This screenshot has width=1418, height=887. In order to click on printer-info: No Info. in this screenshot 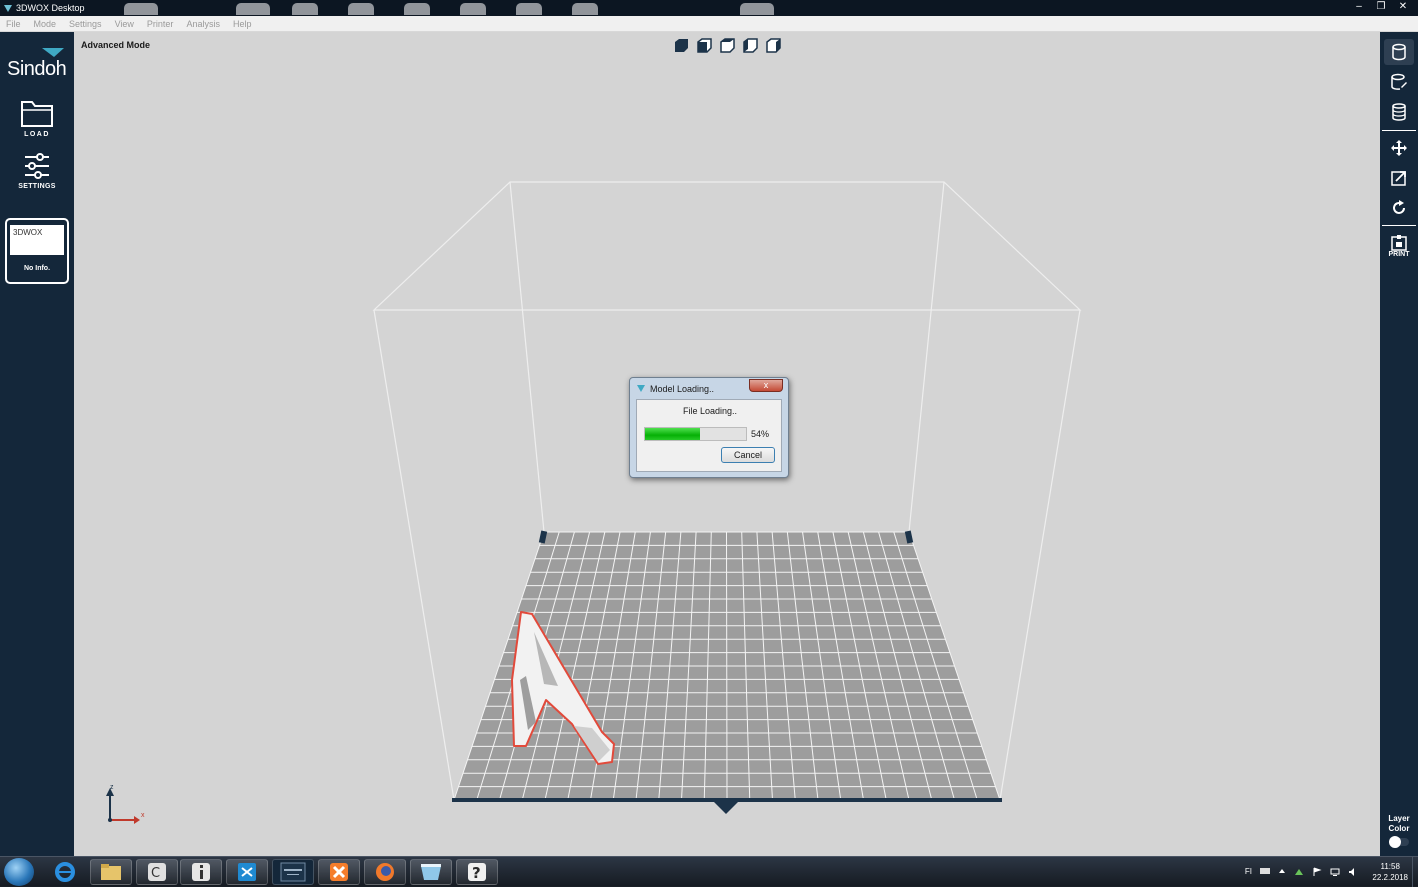, I will do `click(37, 268)`.